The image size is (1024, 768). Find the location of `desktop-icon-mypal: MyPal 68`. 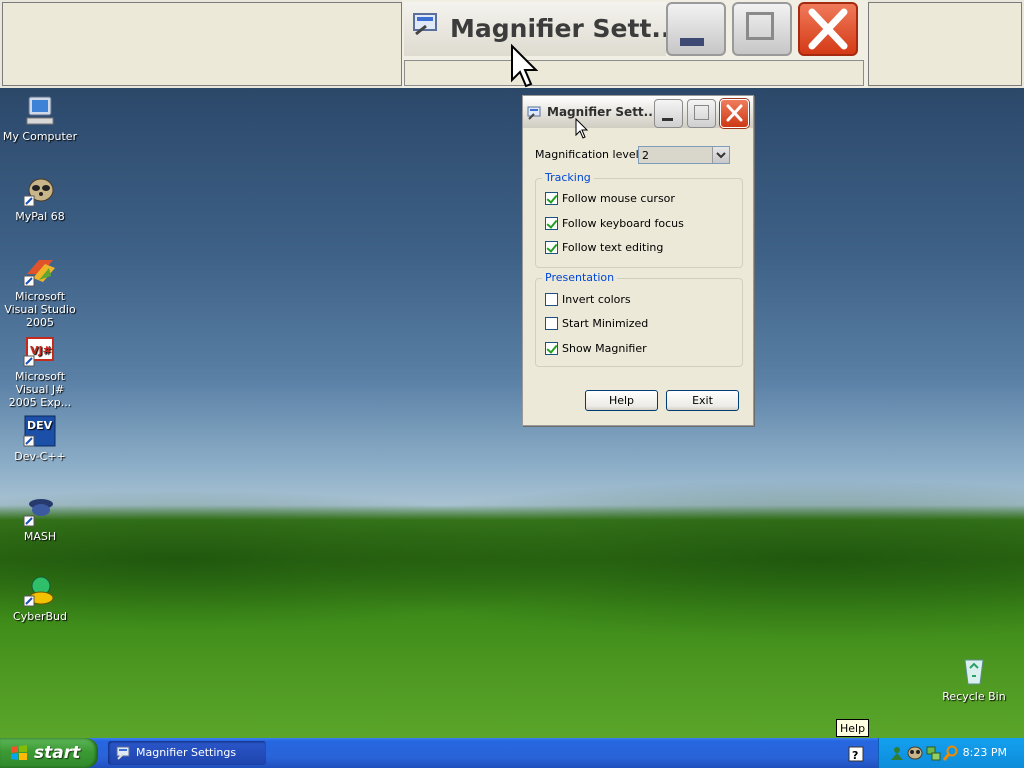

desktop-icon-mypal: MyPal 68 is located at coordinates (40, 198).